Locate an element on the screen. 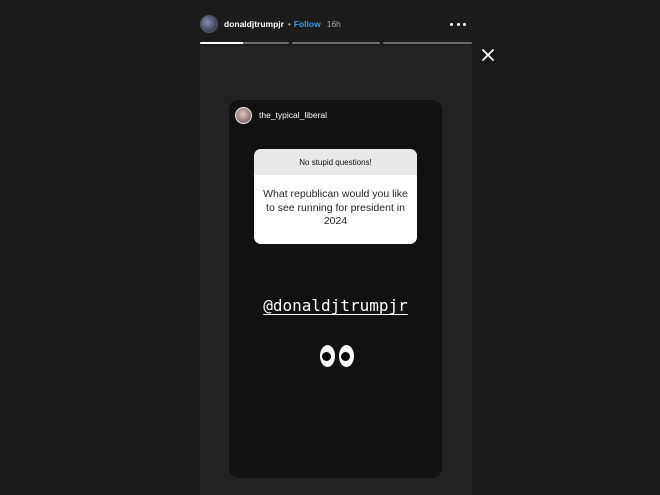 The height and width of the screenshot is (495, 660). eyes-emoji-icon is located at coordinates (337, 357).